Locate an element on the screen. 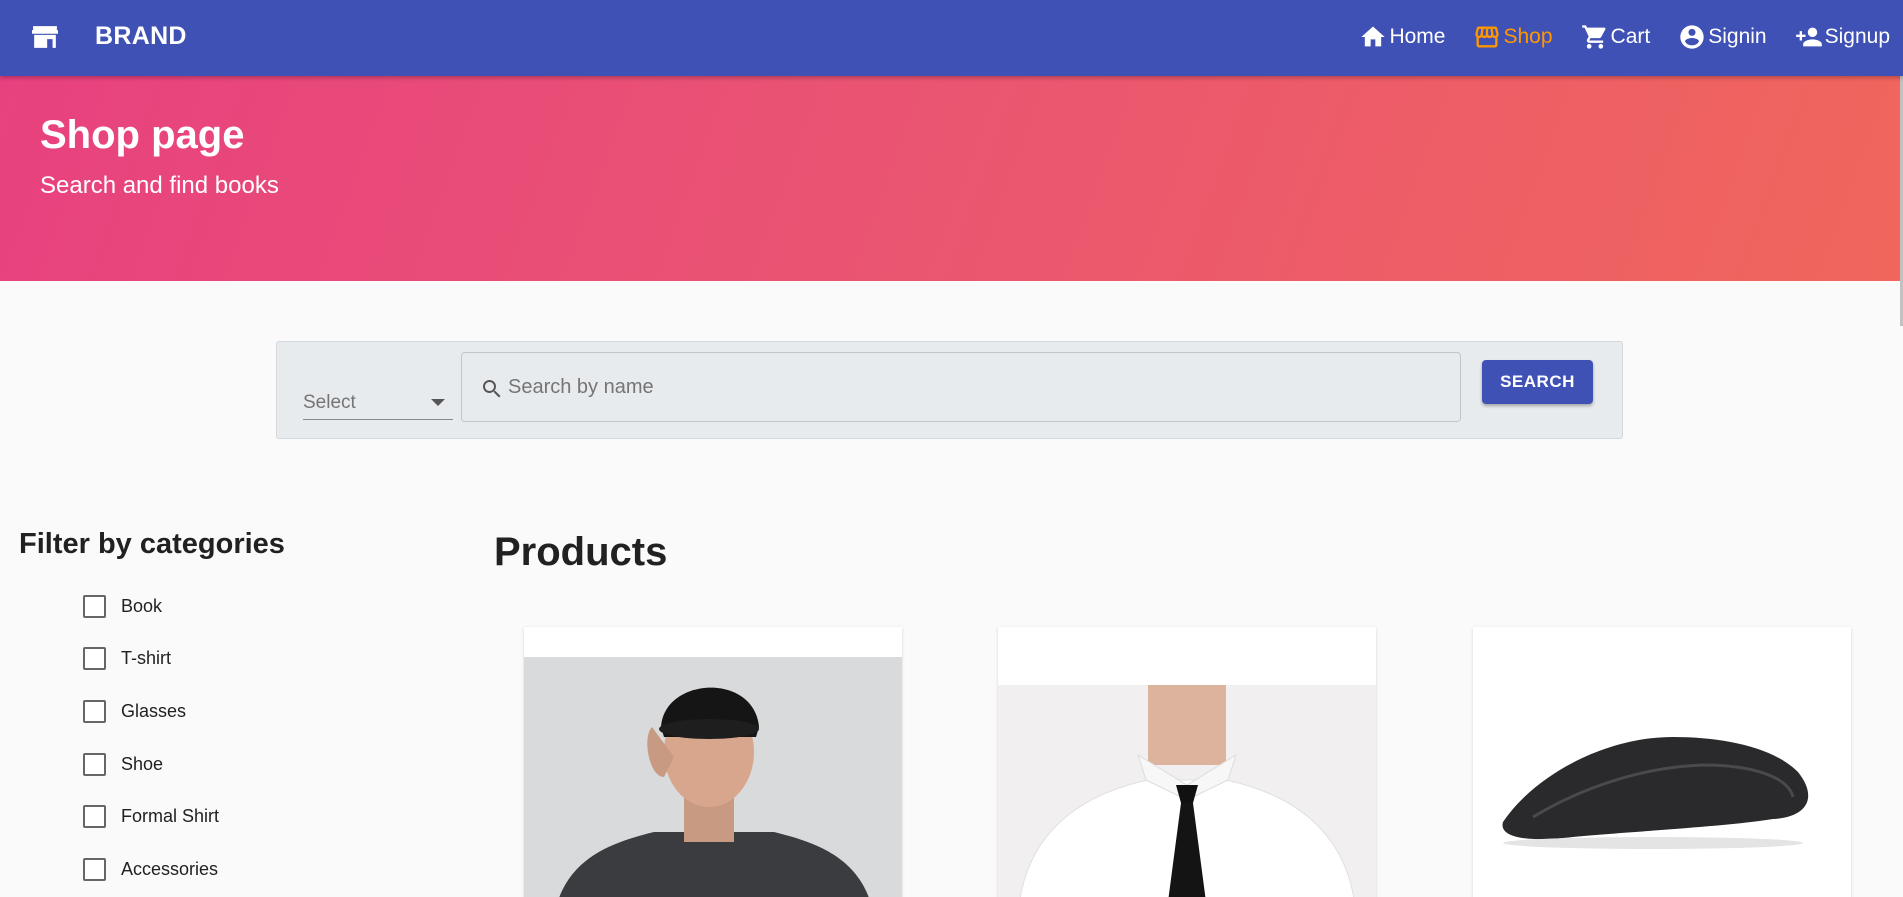 This screenshot has height=897, width=1903. cart-icon is located at coordinates (1593, 37).